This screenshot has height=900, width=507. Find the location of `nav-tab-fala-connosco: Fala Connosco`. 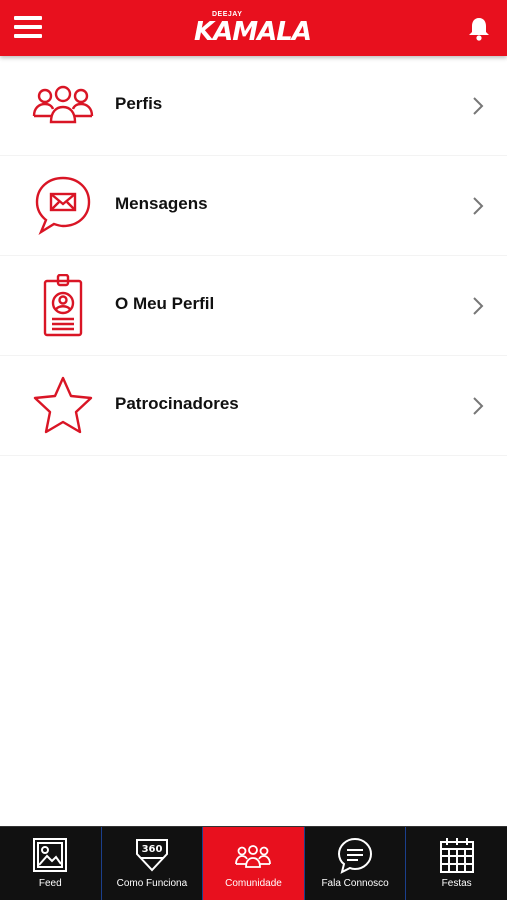

nav-tab-fala-connosco: Fala Connosco is located at coordinates (356, 863).